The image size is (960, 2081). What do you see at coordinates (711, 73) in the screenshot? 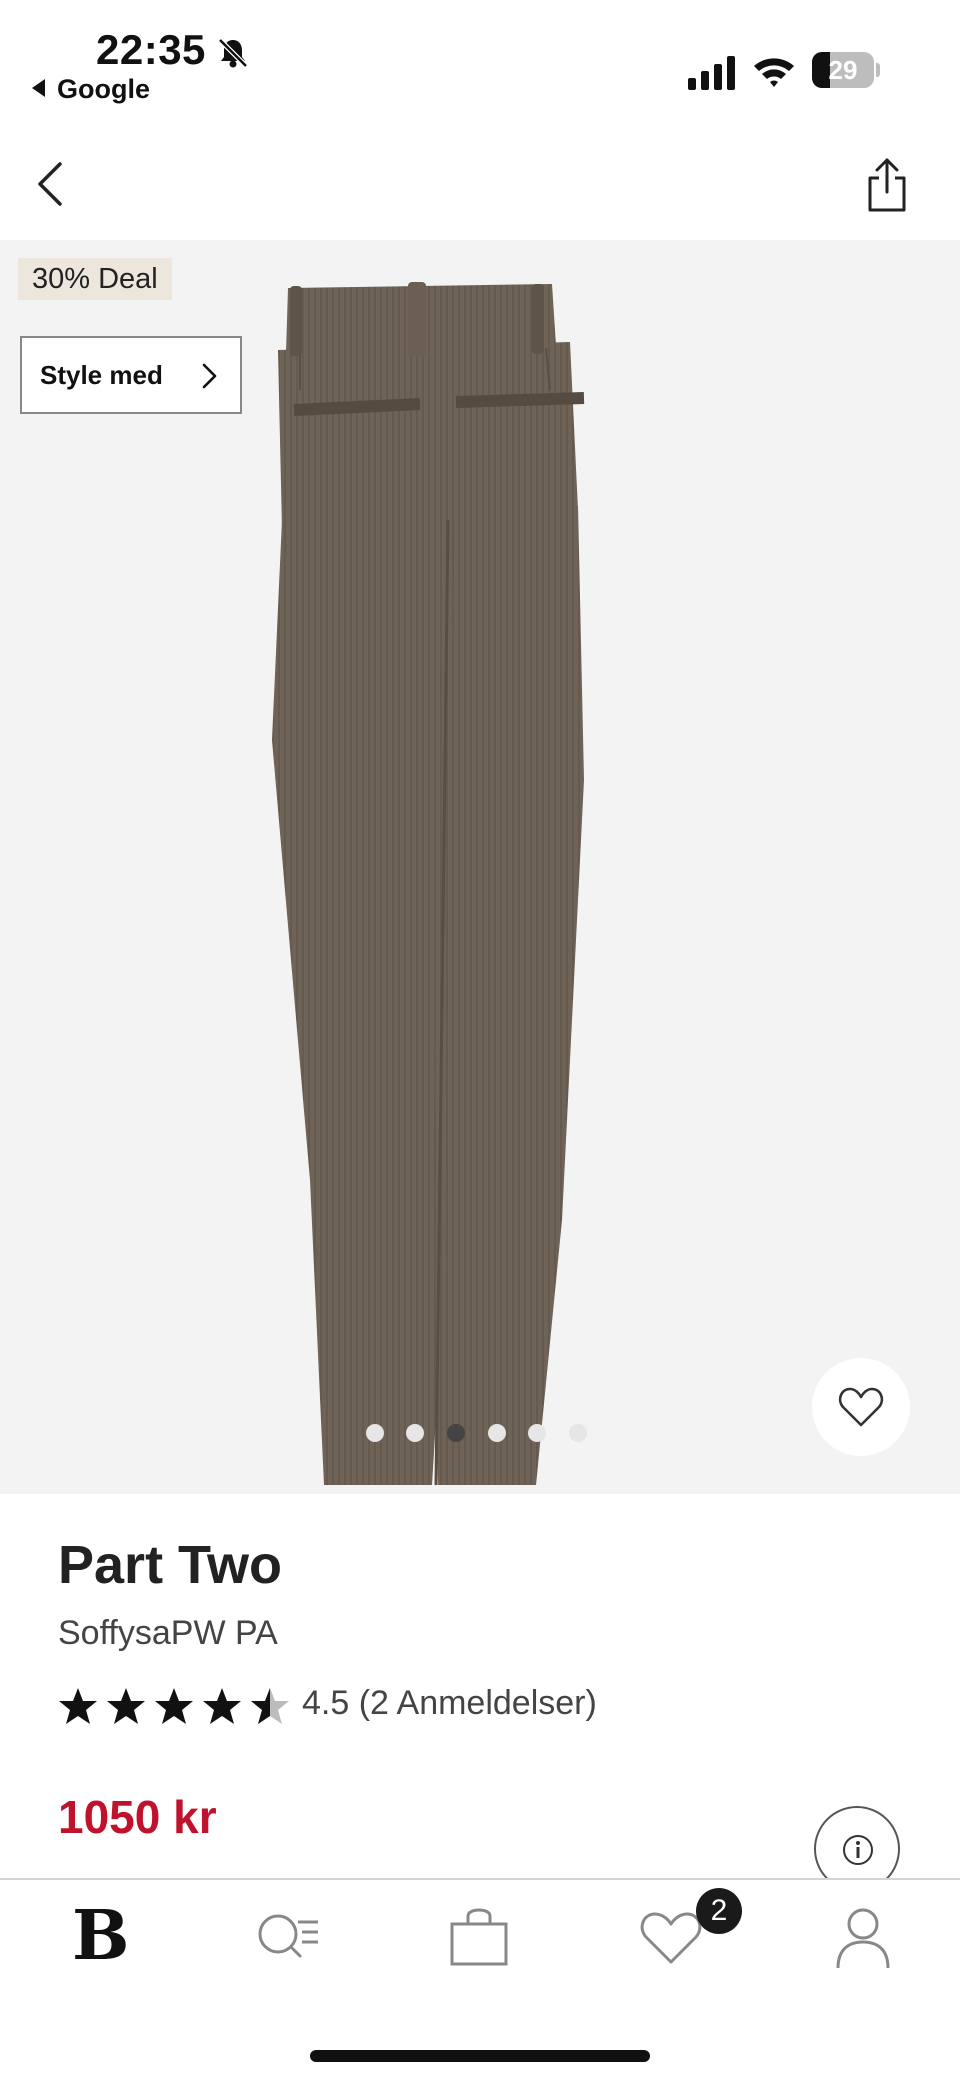
I see `signal-icon` at bounding box center [711, 73].